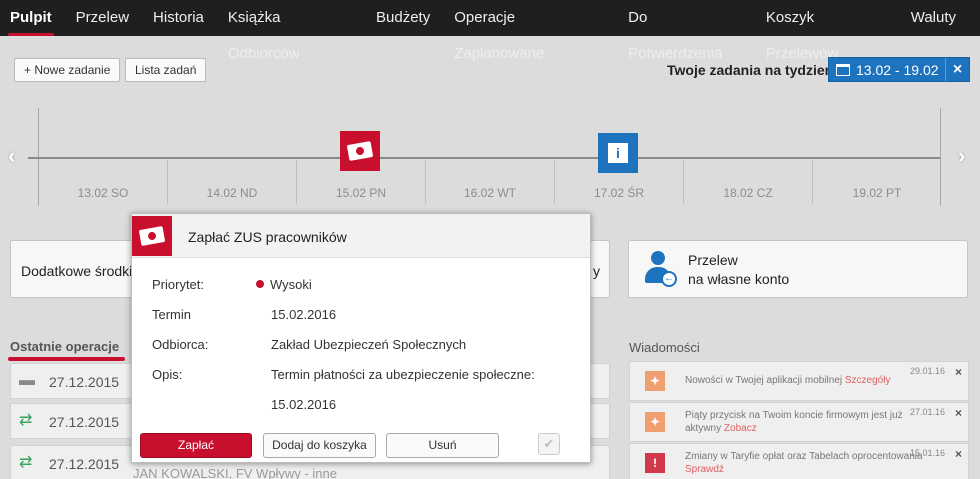  What do you see at coordinates (928, 412) in the screenshot?
I see `message-date: 27.01.16` at bounding box center [928, 412].